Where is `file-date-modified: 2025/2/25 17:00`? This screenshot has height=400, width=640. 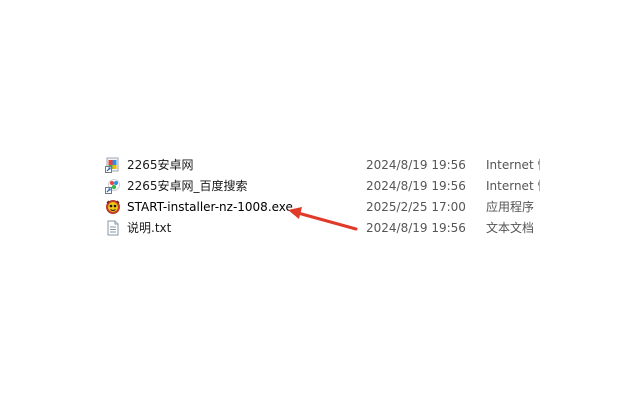 file-date-modified: 2025/2/25 17:00 is located at coordinates (416, 207).